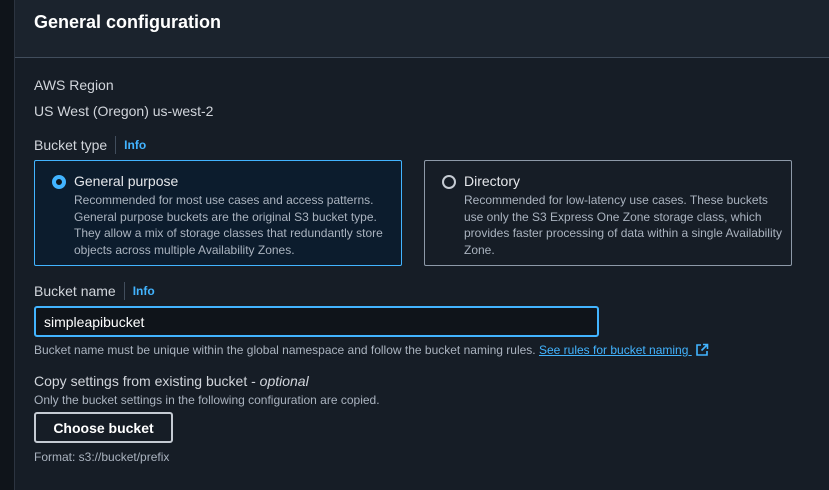  What do you see at coordinates (128, 22) in the screenshot?
I see `panel-title: General configuration` at bounding box center [128, 22].